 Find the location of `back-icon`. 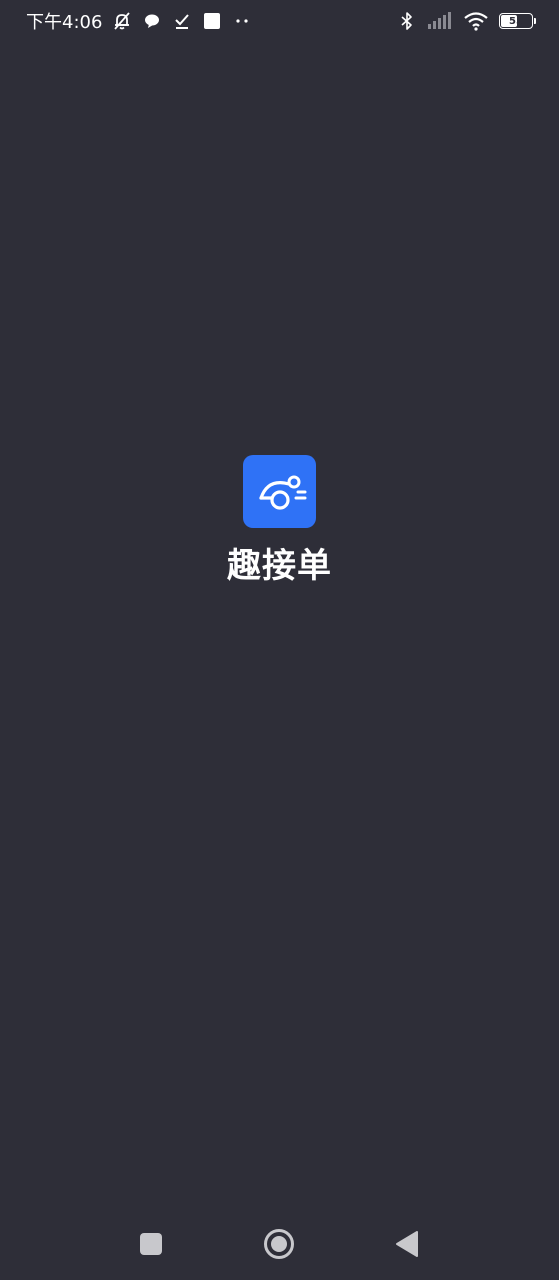

back-icon is located at coordinates (407, 1244).